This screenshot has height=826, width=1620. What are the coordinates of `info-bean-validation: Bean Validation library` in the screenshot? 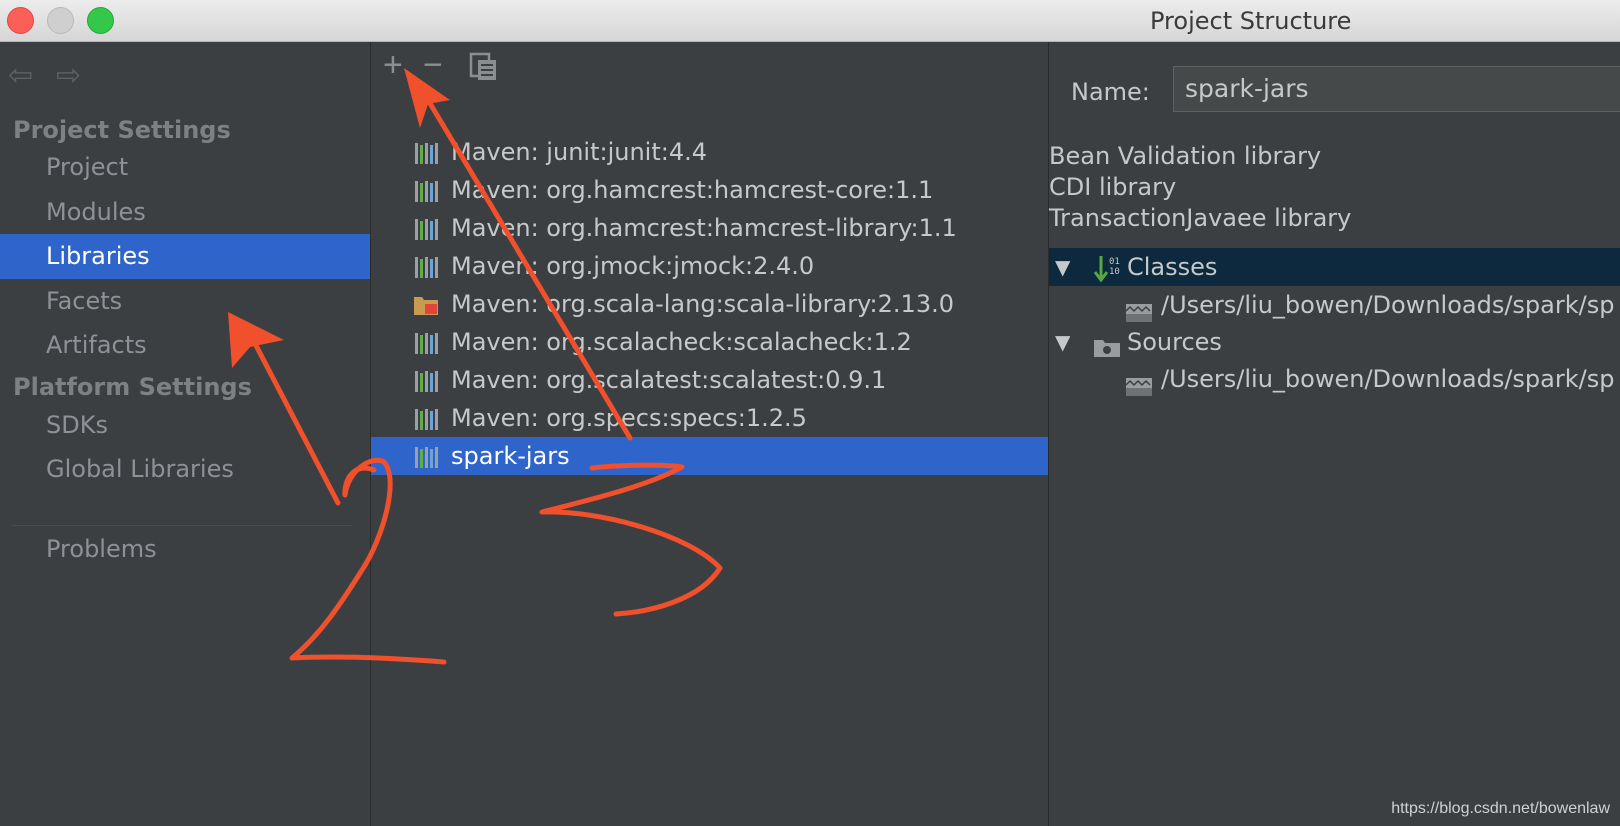 It's located at (1185, 156).